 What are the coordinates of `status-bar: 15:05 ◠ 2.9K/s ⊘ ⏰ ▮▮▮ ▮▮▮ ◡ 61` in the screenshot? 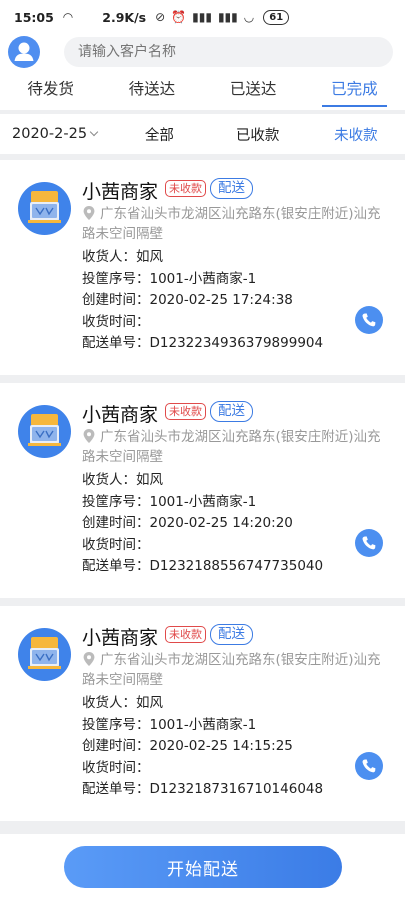 It's located at (202, 17).